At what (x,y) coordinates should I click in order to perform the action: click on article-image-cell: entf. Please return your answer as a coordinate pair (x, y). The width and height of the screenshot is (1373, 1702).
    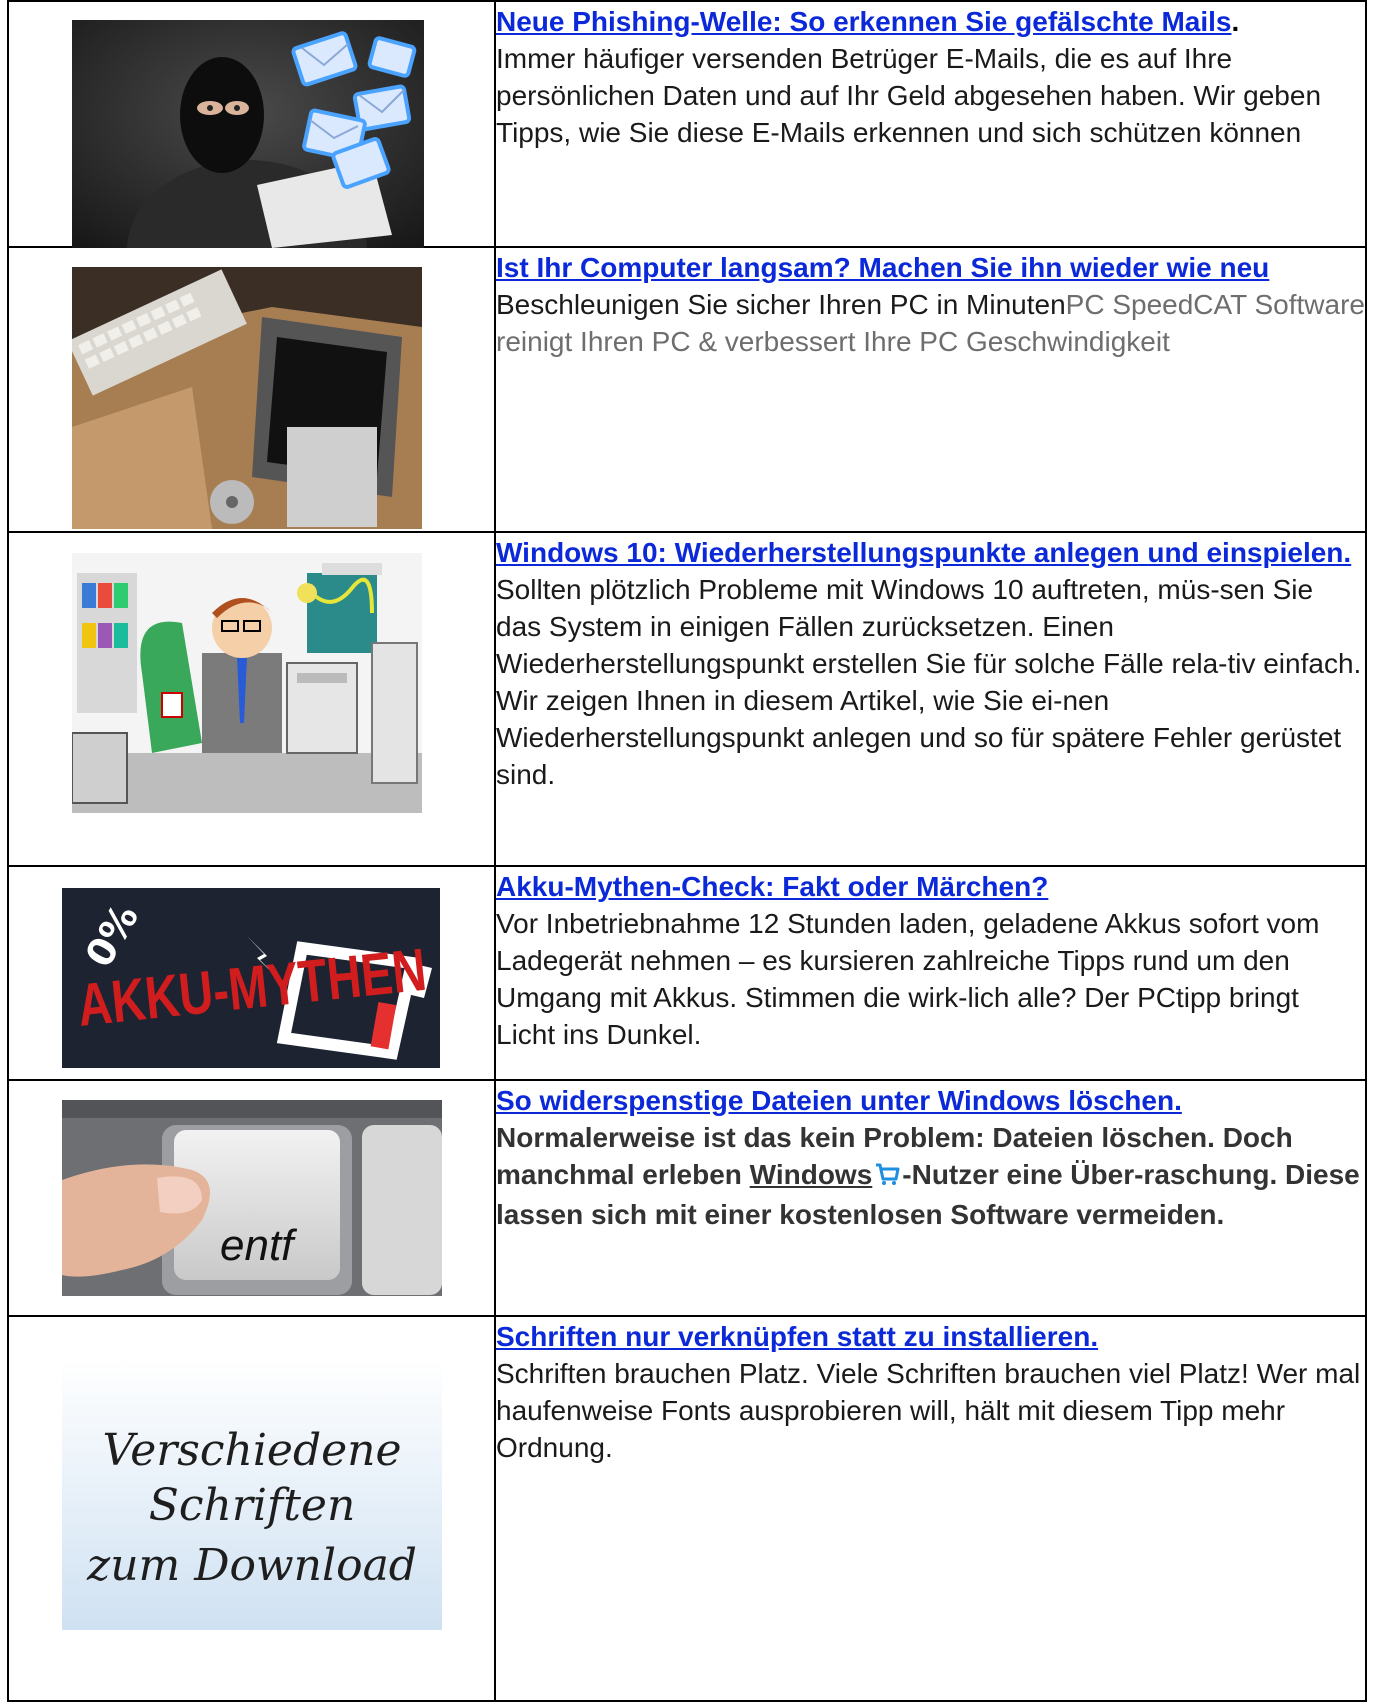
    Looking at the image, I should click on (251, 1198).